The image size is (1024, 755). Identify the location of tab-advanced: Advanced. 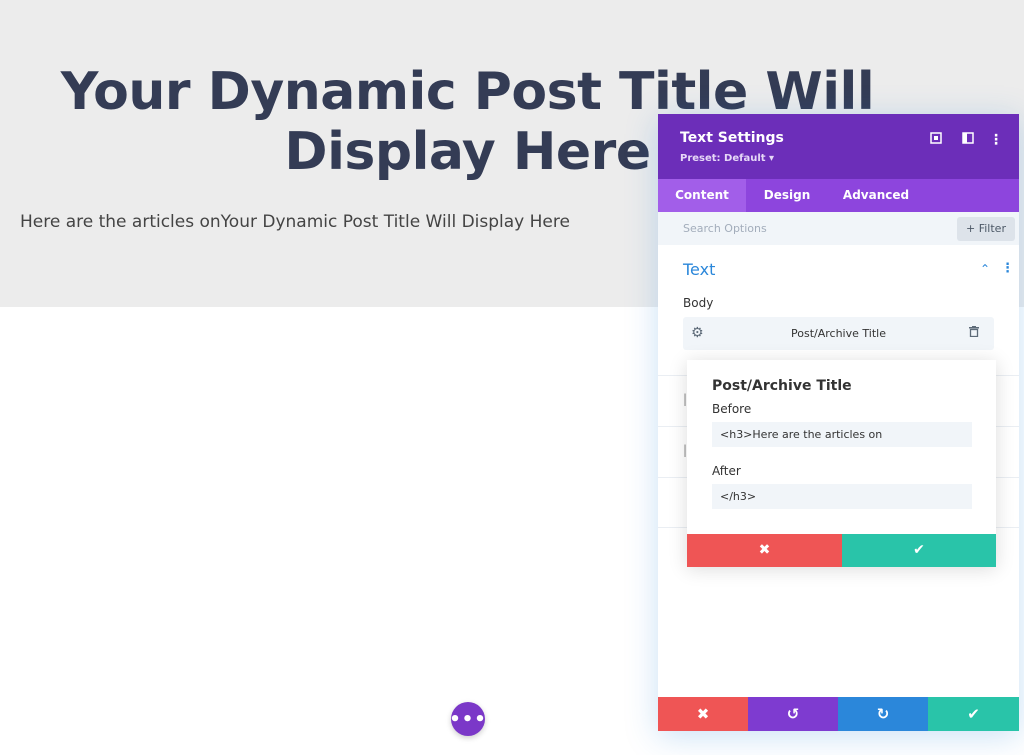
(876, 195).